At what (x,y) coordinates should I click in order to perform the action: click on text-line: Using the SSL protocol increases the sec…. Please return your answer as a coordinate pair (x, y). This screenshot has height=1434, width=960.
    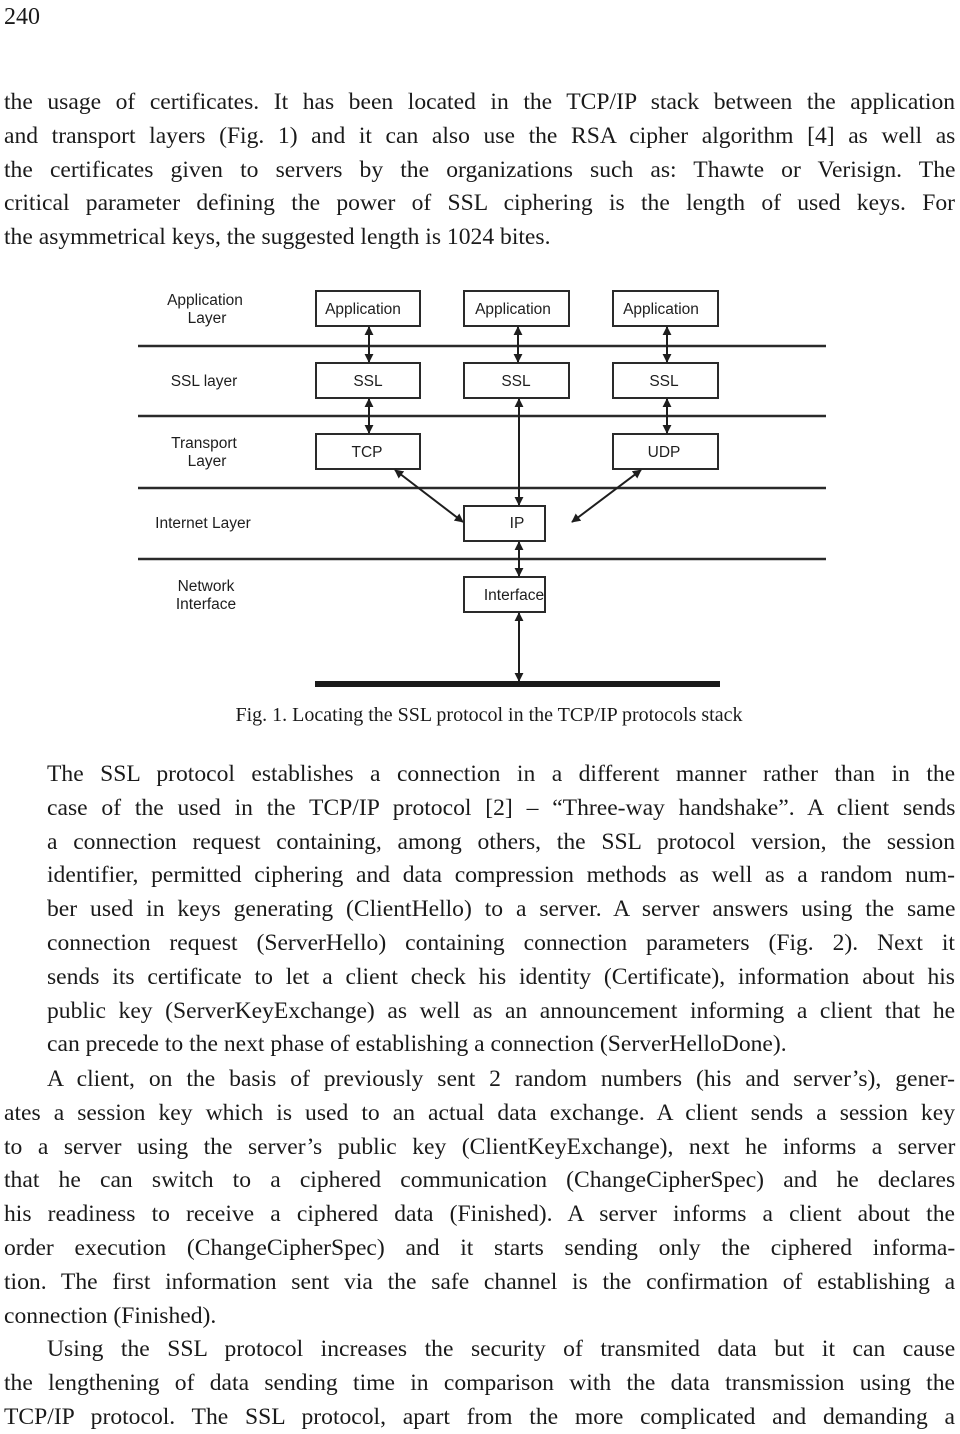
    Looking at the image, I should click on (501, 1349).